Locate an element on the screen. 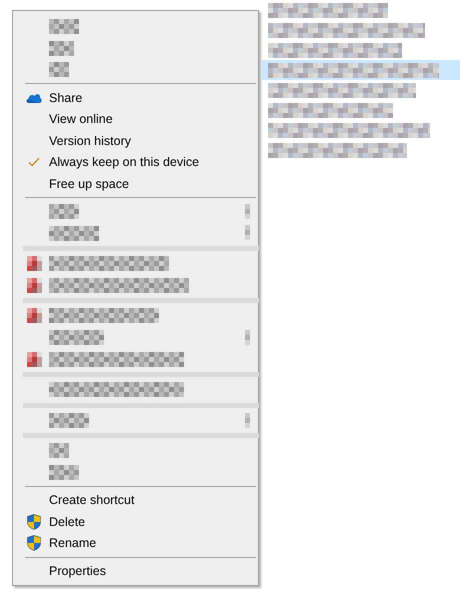 The height and width of the screenshot is (591, 460). menu-item: Properties is located at coordinates (135, 571).